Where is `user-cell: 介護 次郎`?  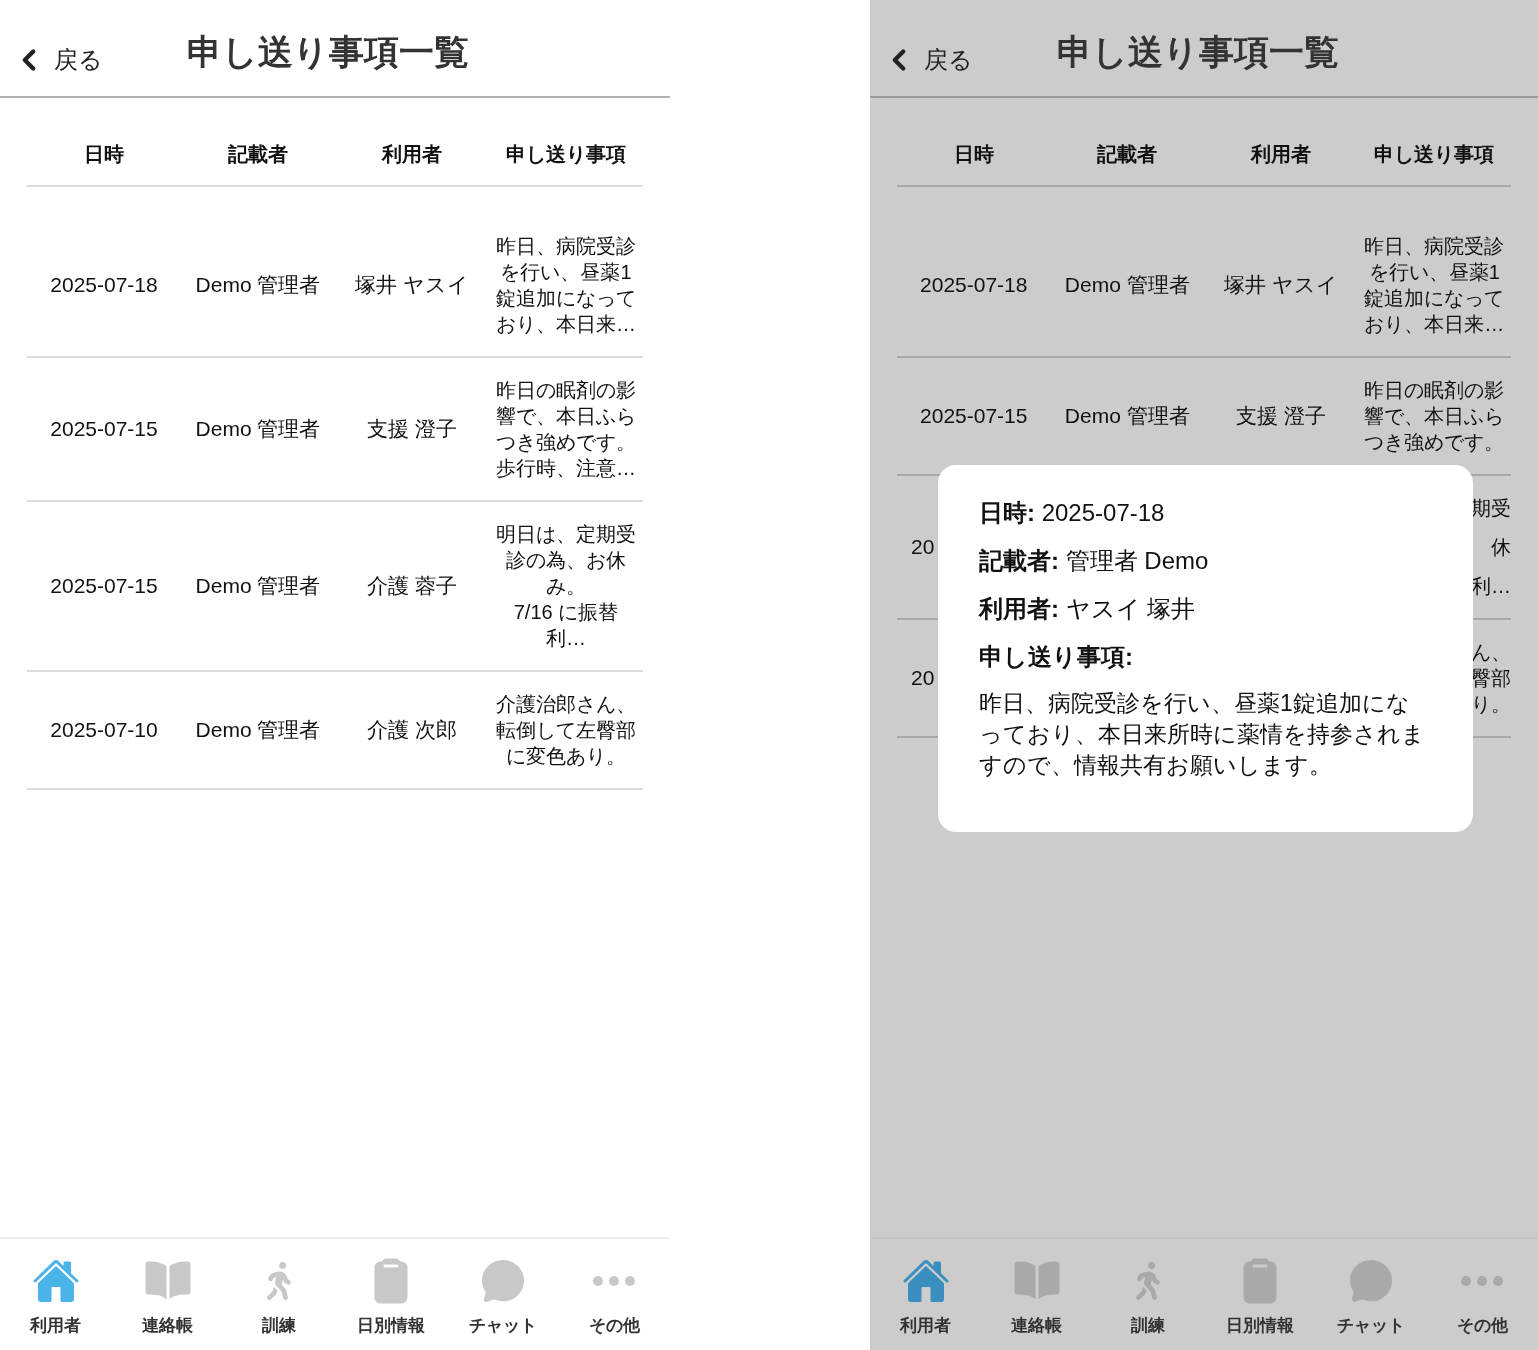 user-cell: 介護 次郎 is located at coordinates (412, 730).